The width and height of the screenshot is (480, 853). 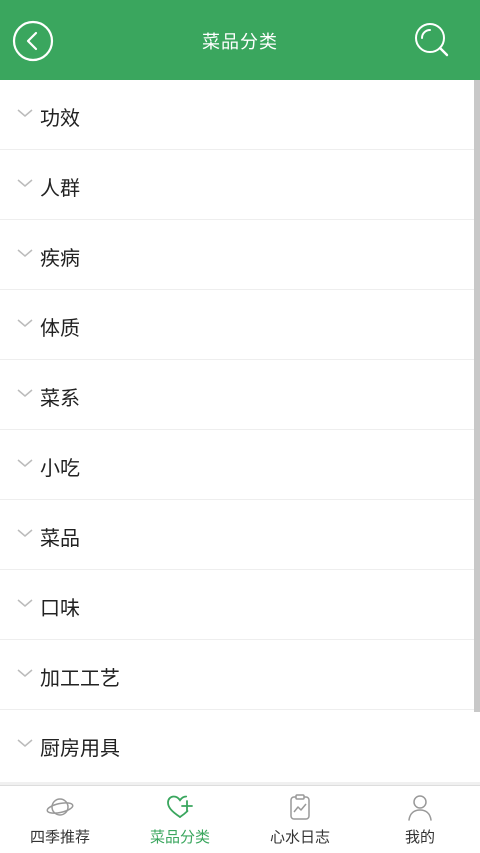 I want to click on category-label: 功效, so click(x=60, y=118).